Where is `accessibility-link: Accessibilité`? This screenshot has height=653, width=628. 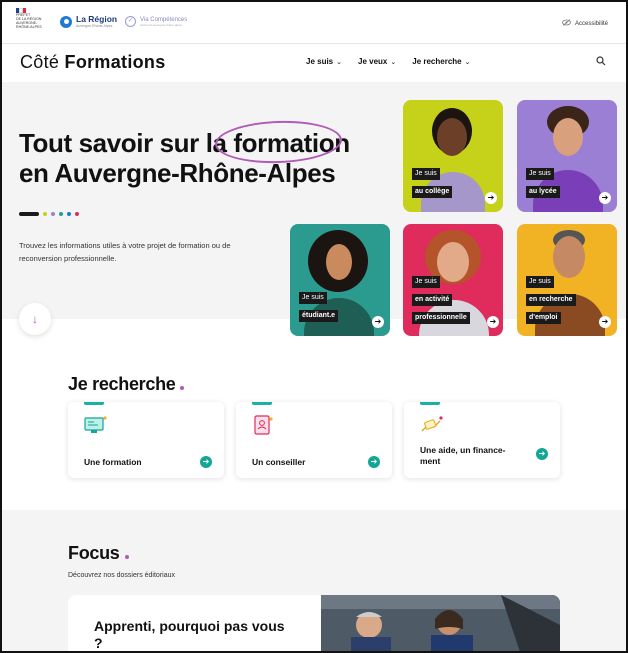 accessibility-link: Accessibilité is located at coordinates (585, 23).